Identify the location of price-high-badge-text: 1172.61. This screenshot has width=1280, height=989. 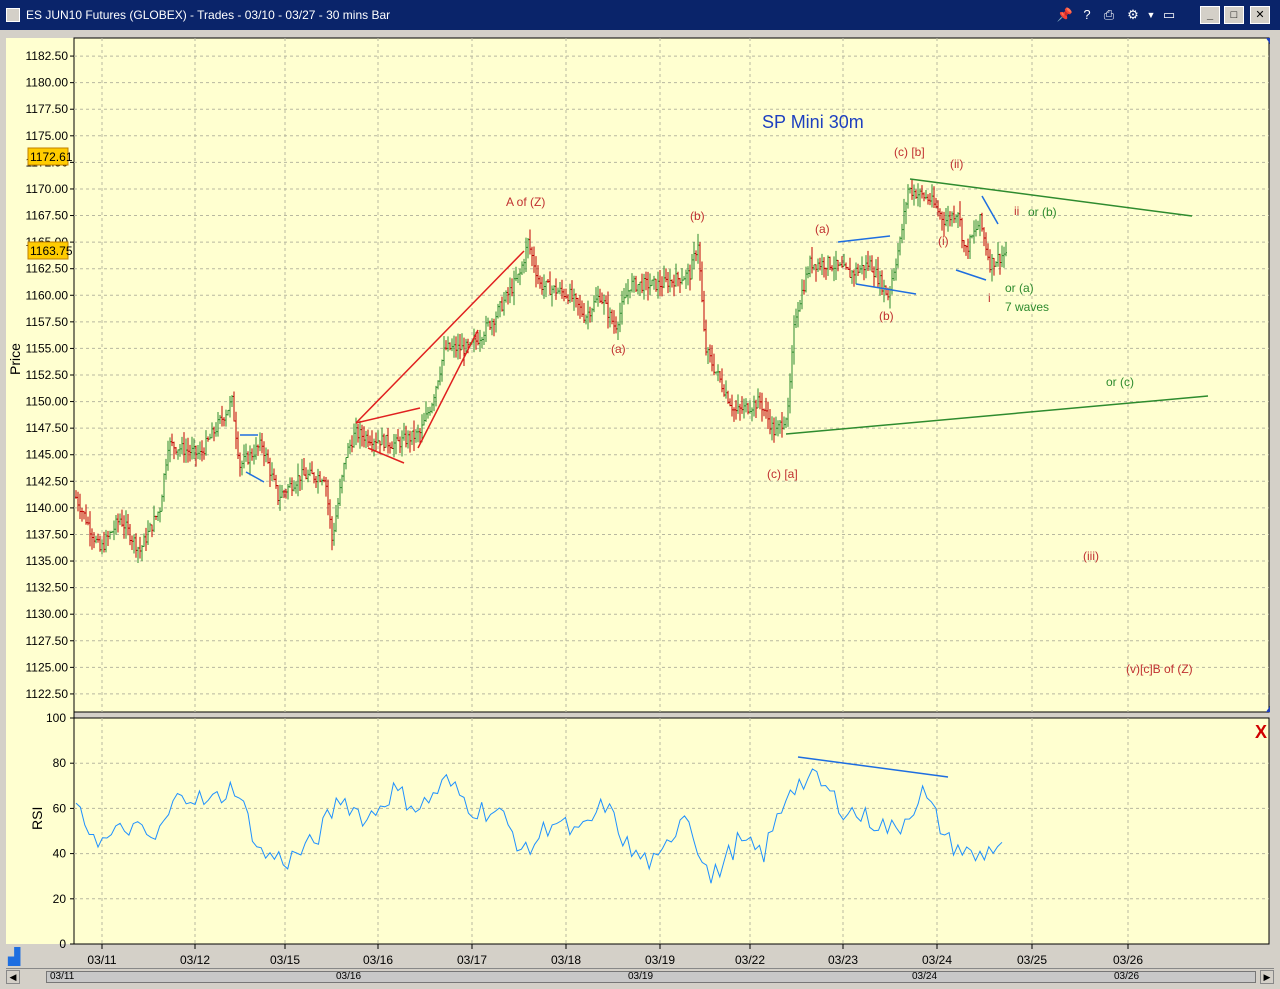
(51, 157).